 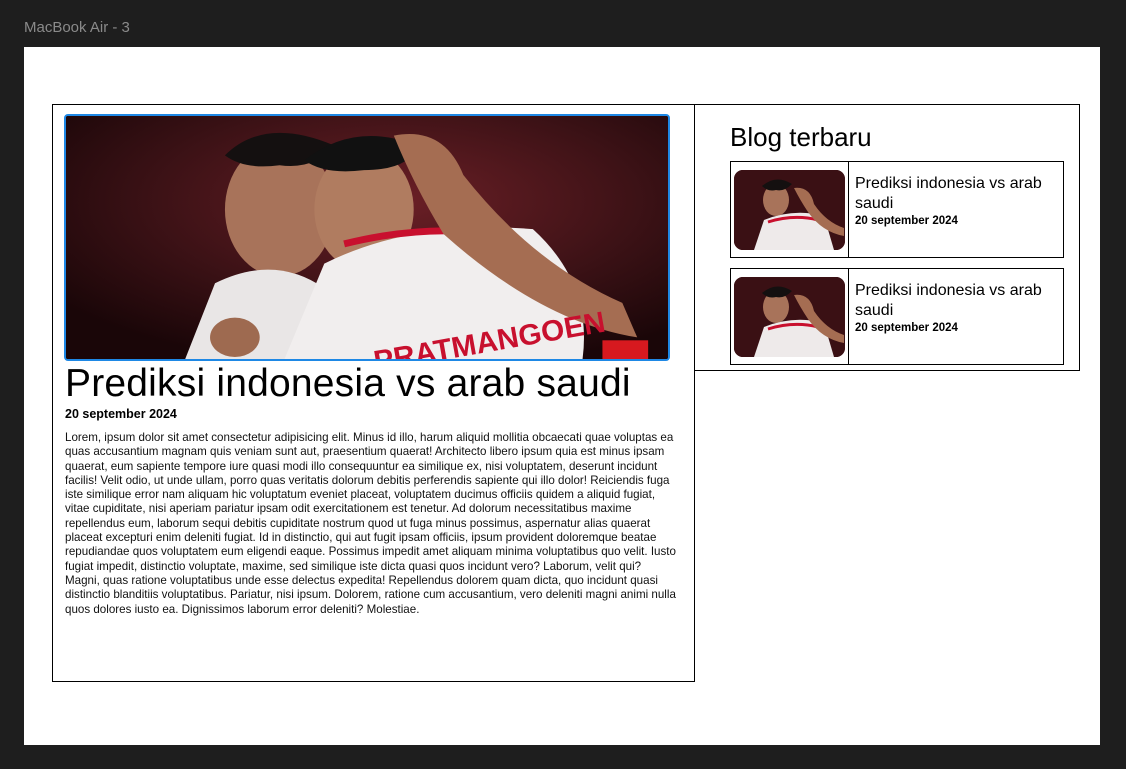 What do you see at coordinates (348, 383) in the screenshot?
I see `article-title: Prediksi indonesia vs arab saudi` at bounding box center [348, 383].